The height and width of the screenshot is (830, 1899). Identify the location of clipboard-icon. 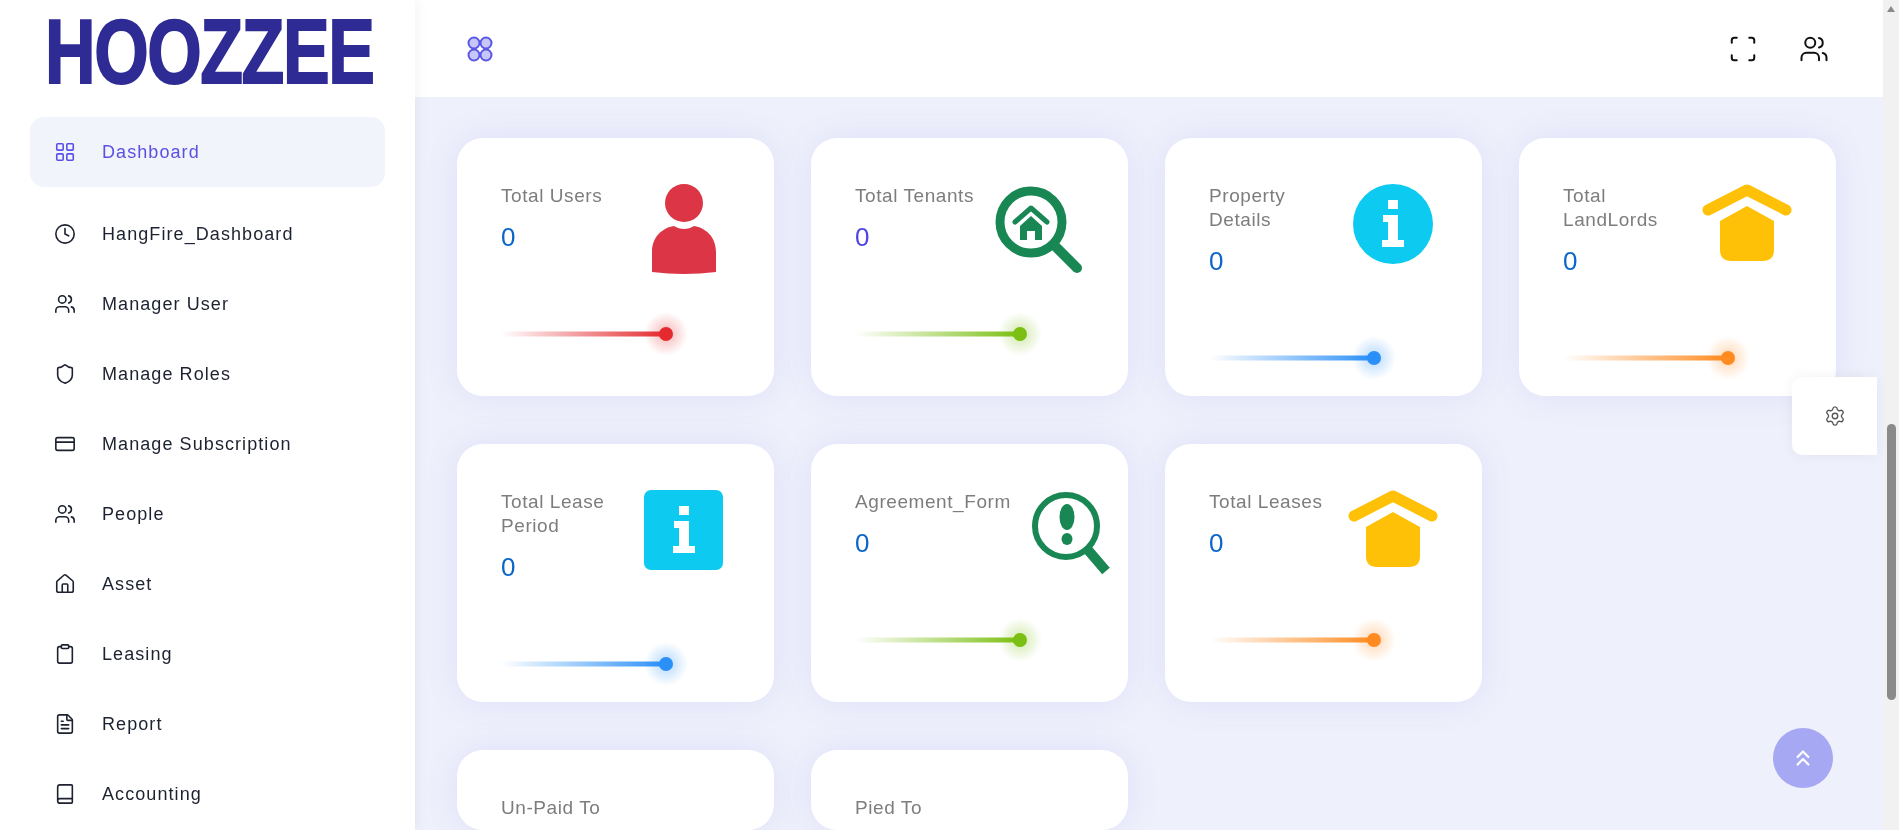
(65, 654).